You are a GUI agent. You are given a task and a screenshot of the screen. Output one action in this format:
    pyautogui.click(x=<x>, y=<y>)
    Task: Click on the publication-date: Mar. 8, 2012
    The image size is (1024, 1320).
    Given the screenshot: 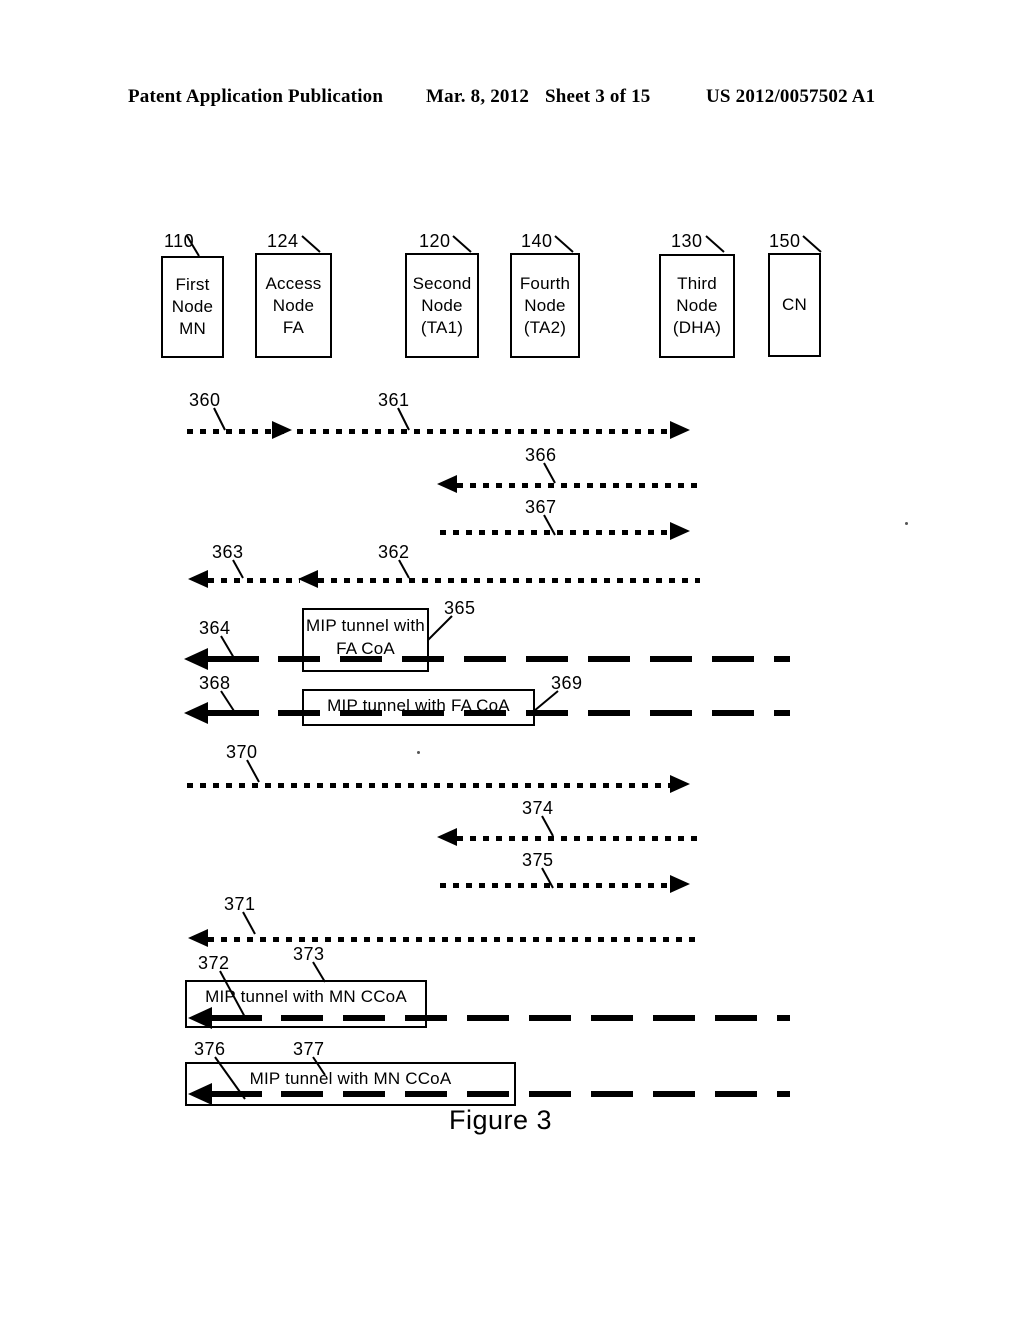 What is the action you would take?
    pyautogui.click(x=478, y=96)
    